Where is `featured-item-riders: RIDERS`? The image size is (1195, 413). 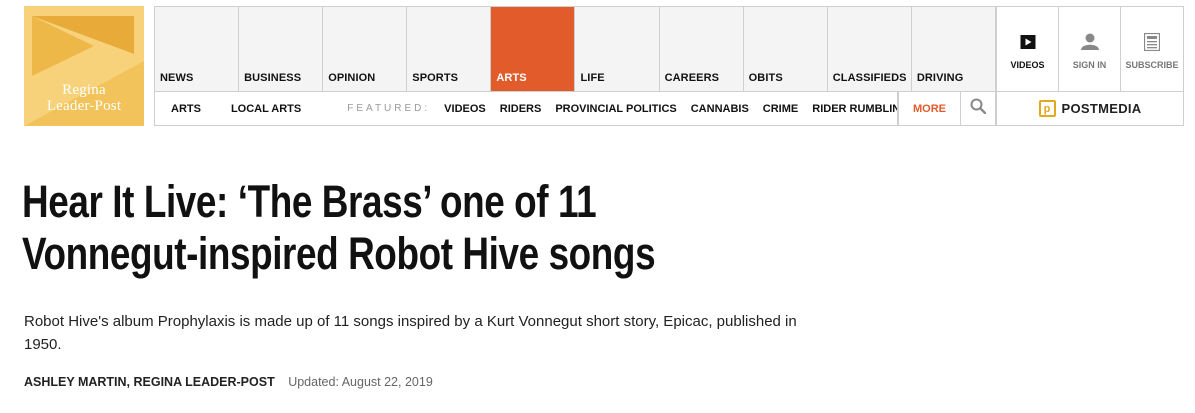
featured-item-riders: RIDERS is located at coordinates (521, 109).